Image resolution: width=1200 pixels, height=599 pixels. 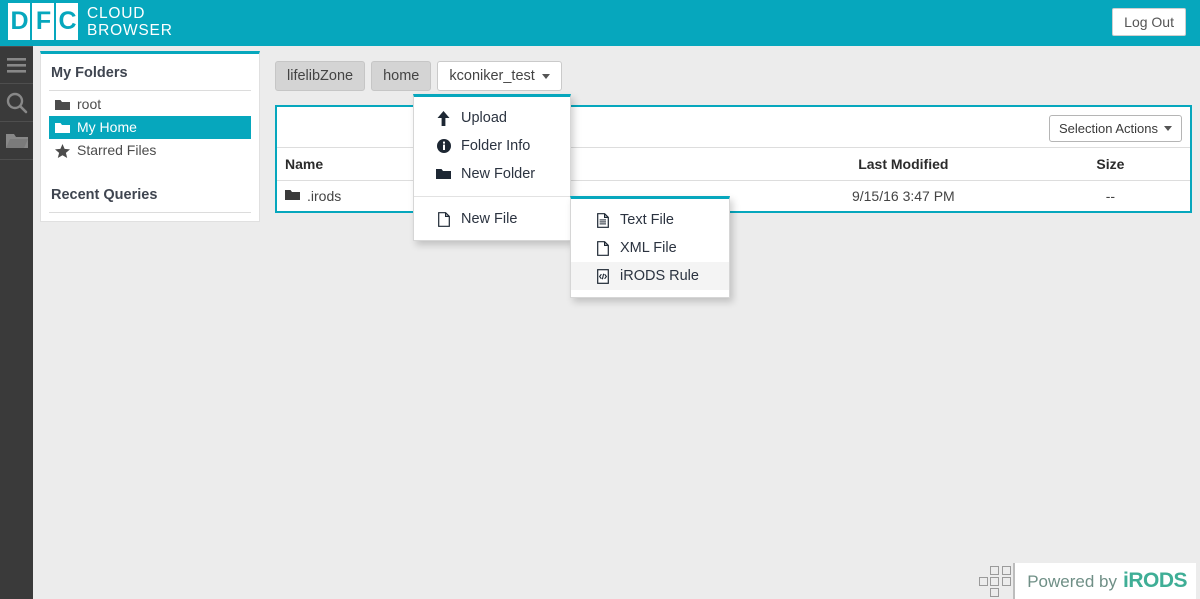 I want to click on rail-menu-button, so click(x=16, y=65).